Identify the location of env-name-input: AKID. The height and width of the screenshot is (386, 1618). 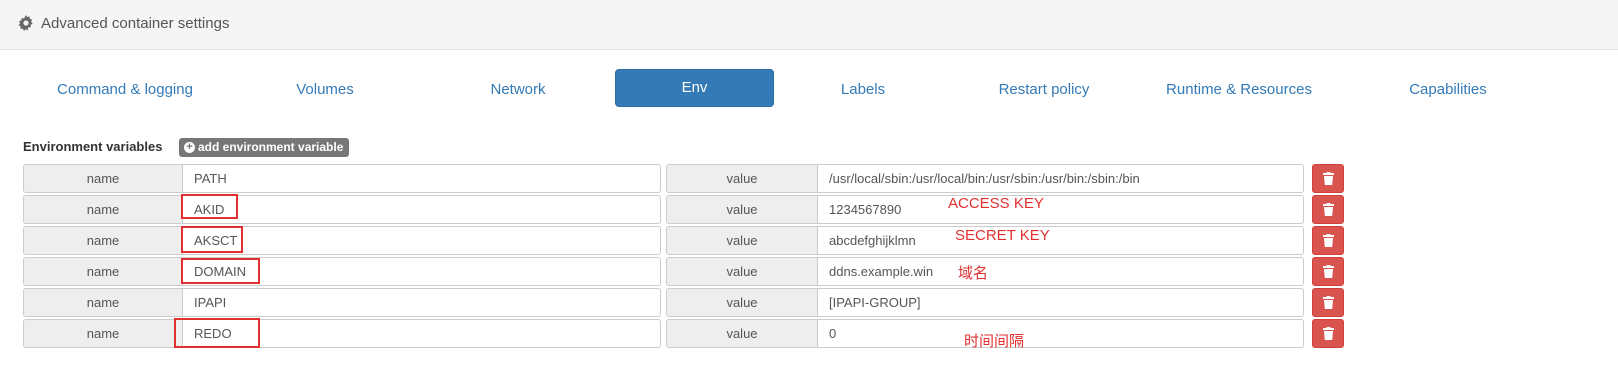
(422, 209).